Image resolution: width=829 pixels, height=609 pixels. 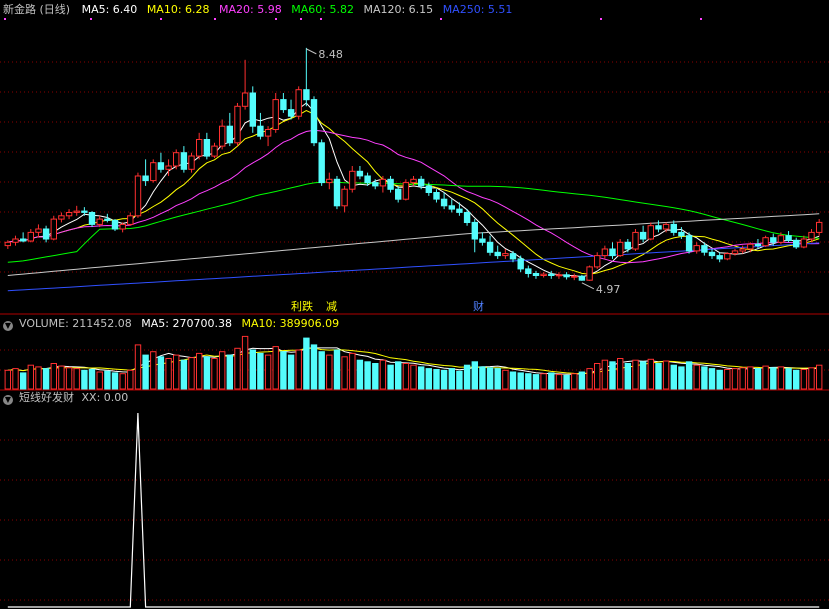 I want to click on ma10-label: MA10: 6.28, so click(x=178, y=9).